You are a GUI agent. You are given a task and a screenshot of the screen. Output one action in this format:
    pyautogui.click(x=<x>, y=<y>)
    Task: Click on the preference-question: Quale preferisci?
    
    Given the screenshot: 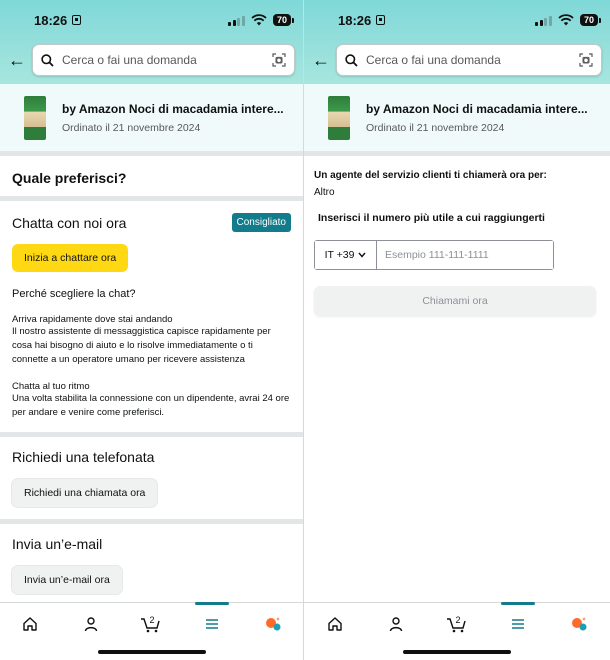 What is the action you would take?
    pyautogui.click(x=151, y=178)
    